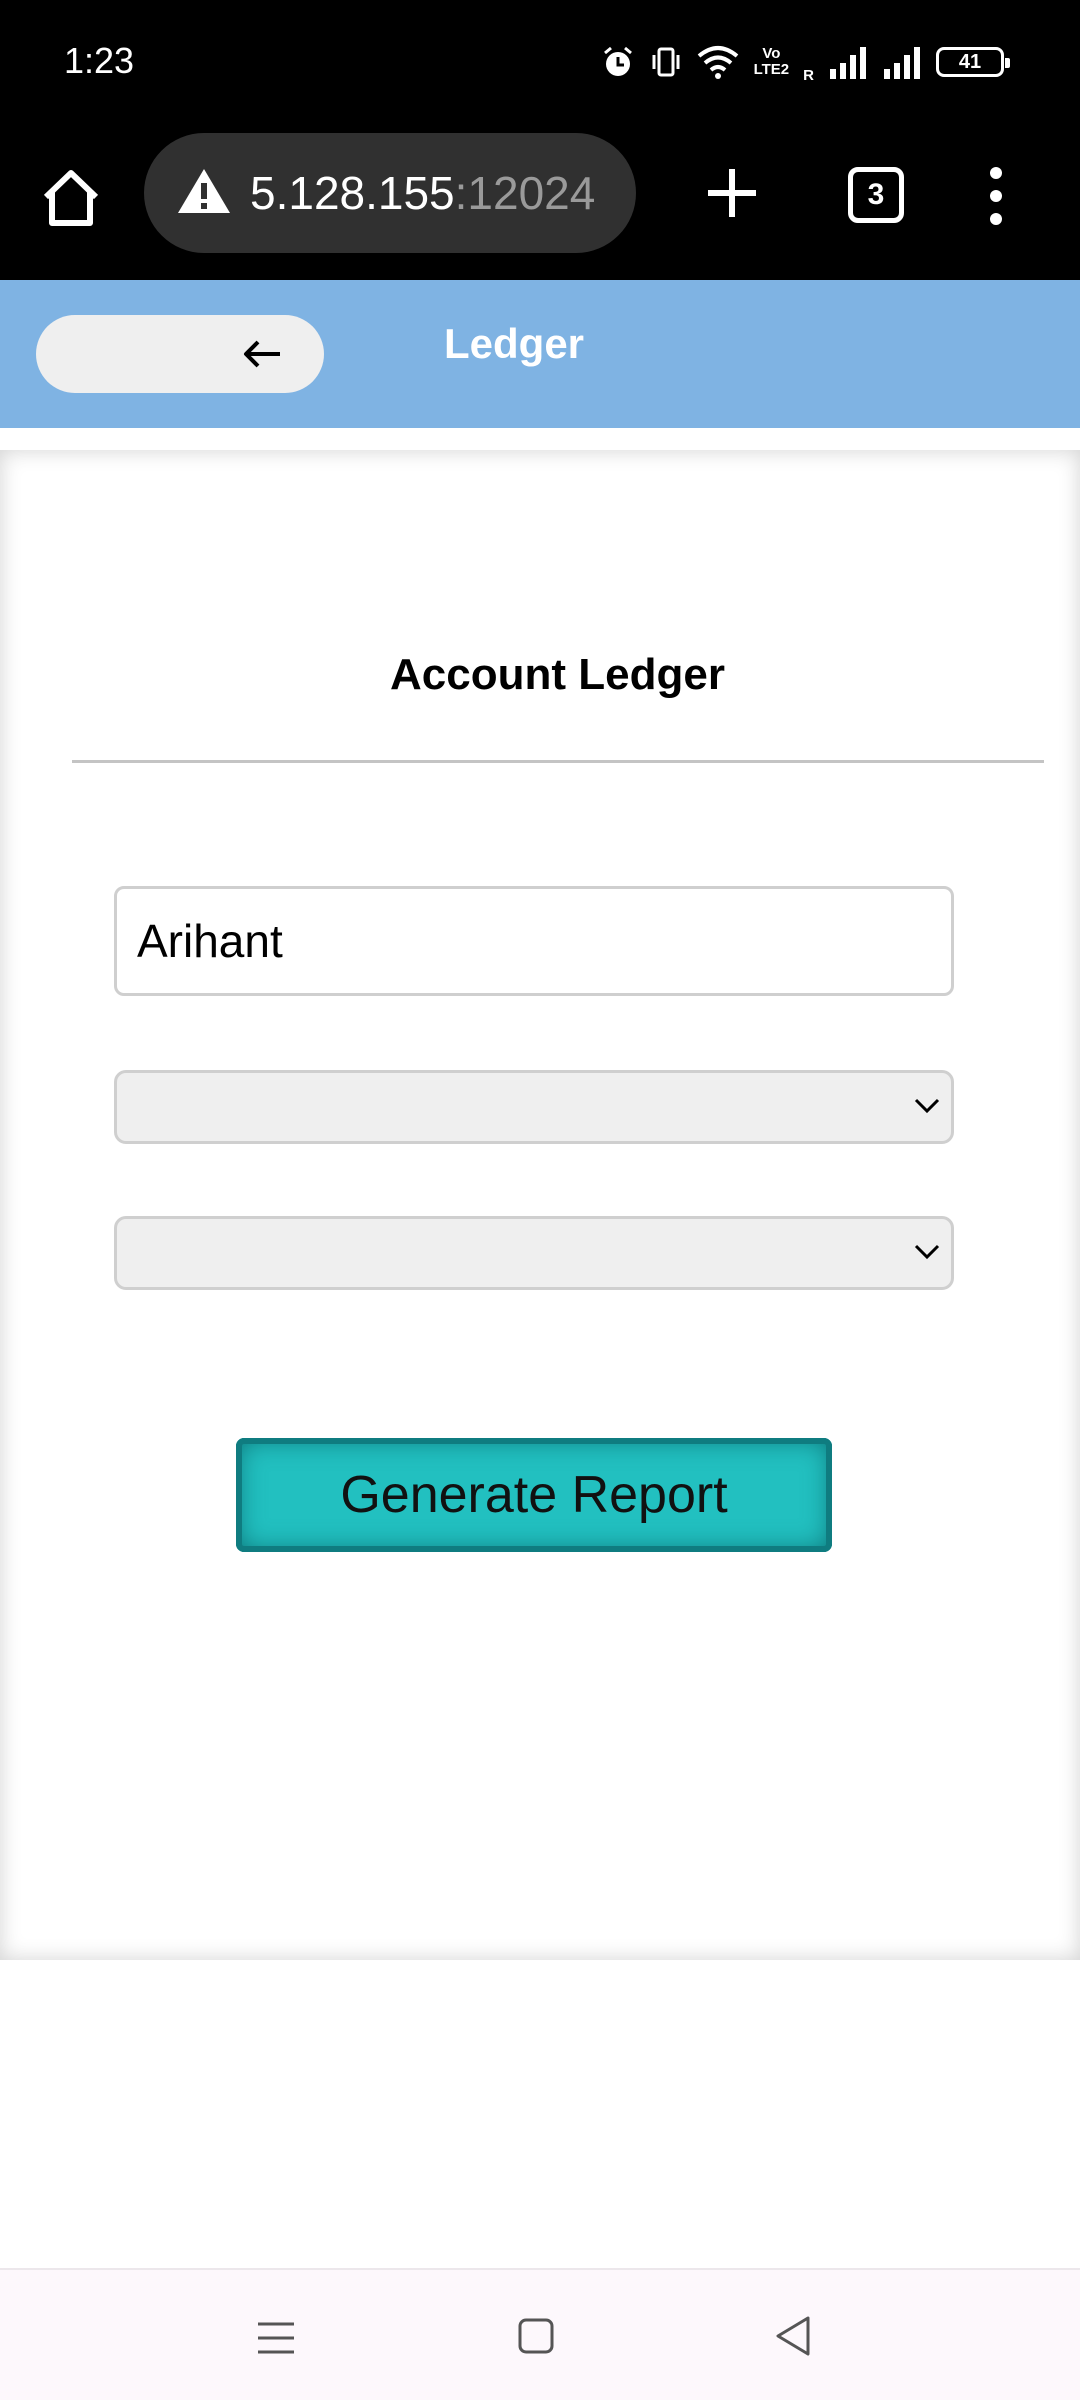  I want to click on generate-report-button: Generate Report, so click(534, 1495).